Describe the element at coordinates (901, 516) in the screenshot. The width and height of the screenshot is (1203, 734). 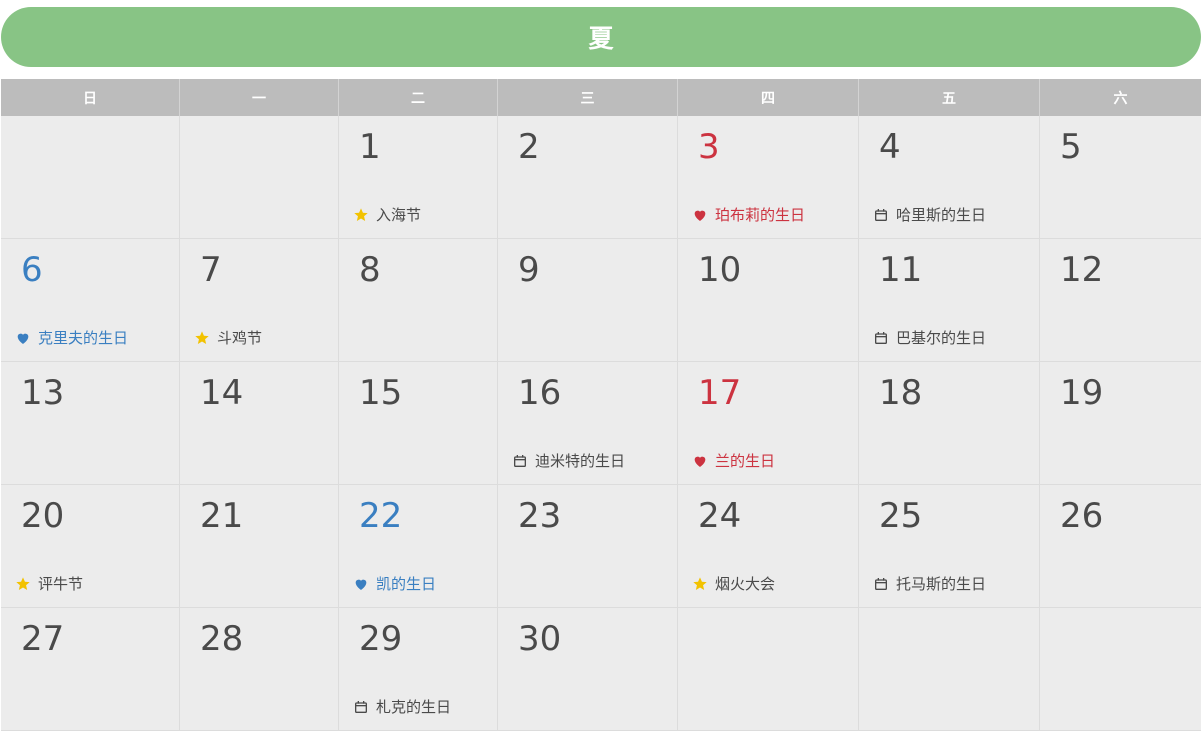
I see `day-number: 25` at that location.